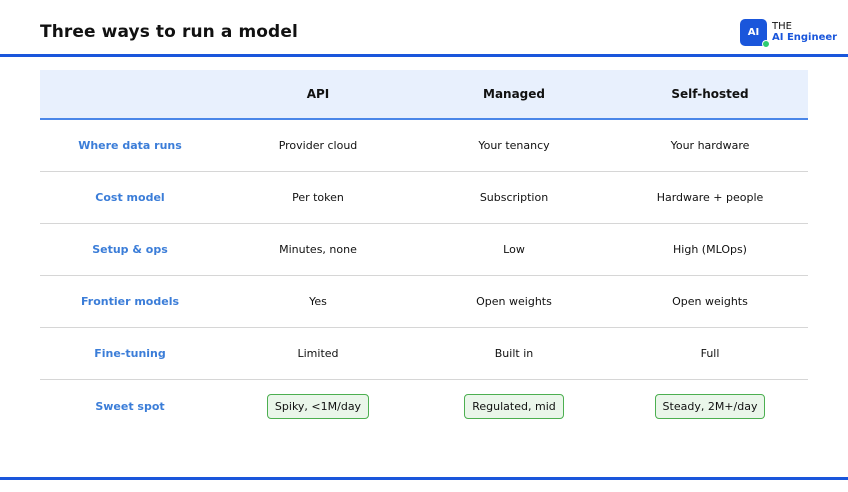  Describe the element at coordinates (130, 249) in the screenshot. I see `row-label: Setup & ops` at that location.